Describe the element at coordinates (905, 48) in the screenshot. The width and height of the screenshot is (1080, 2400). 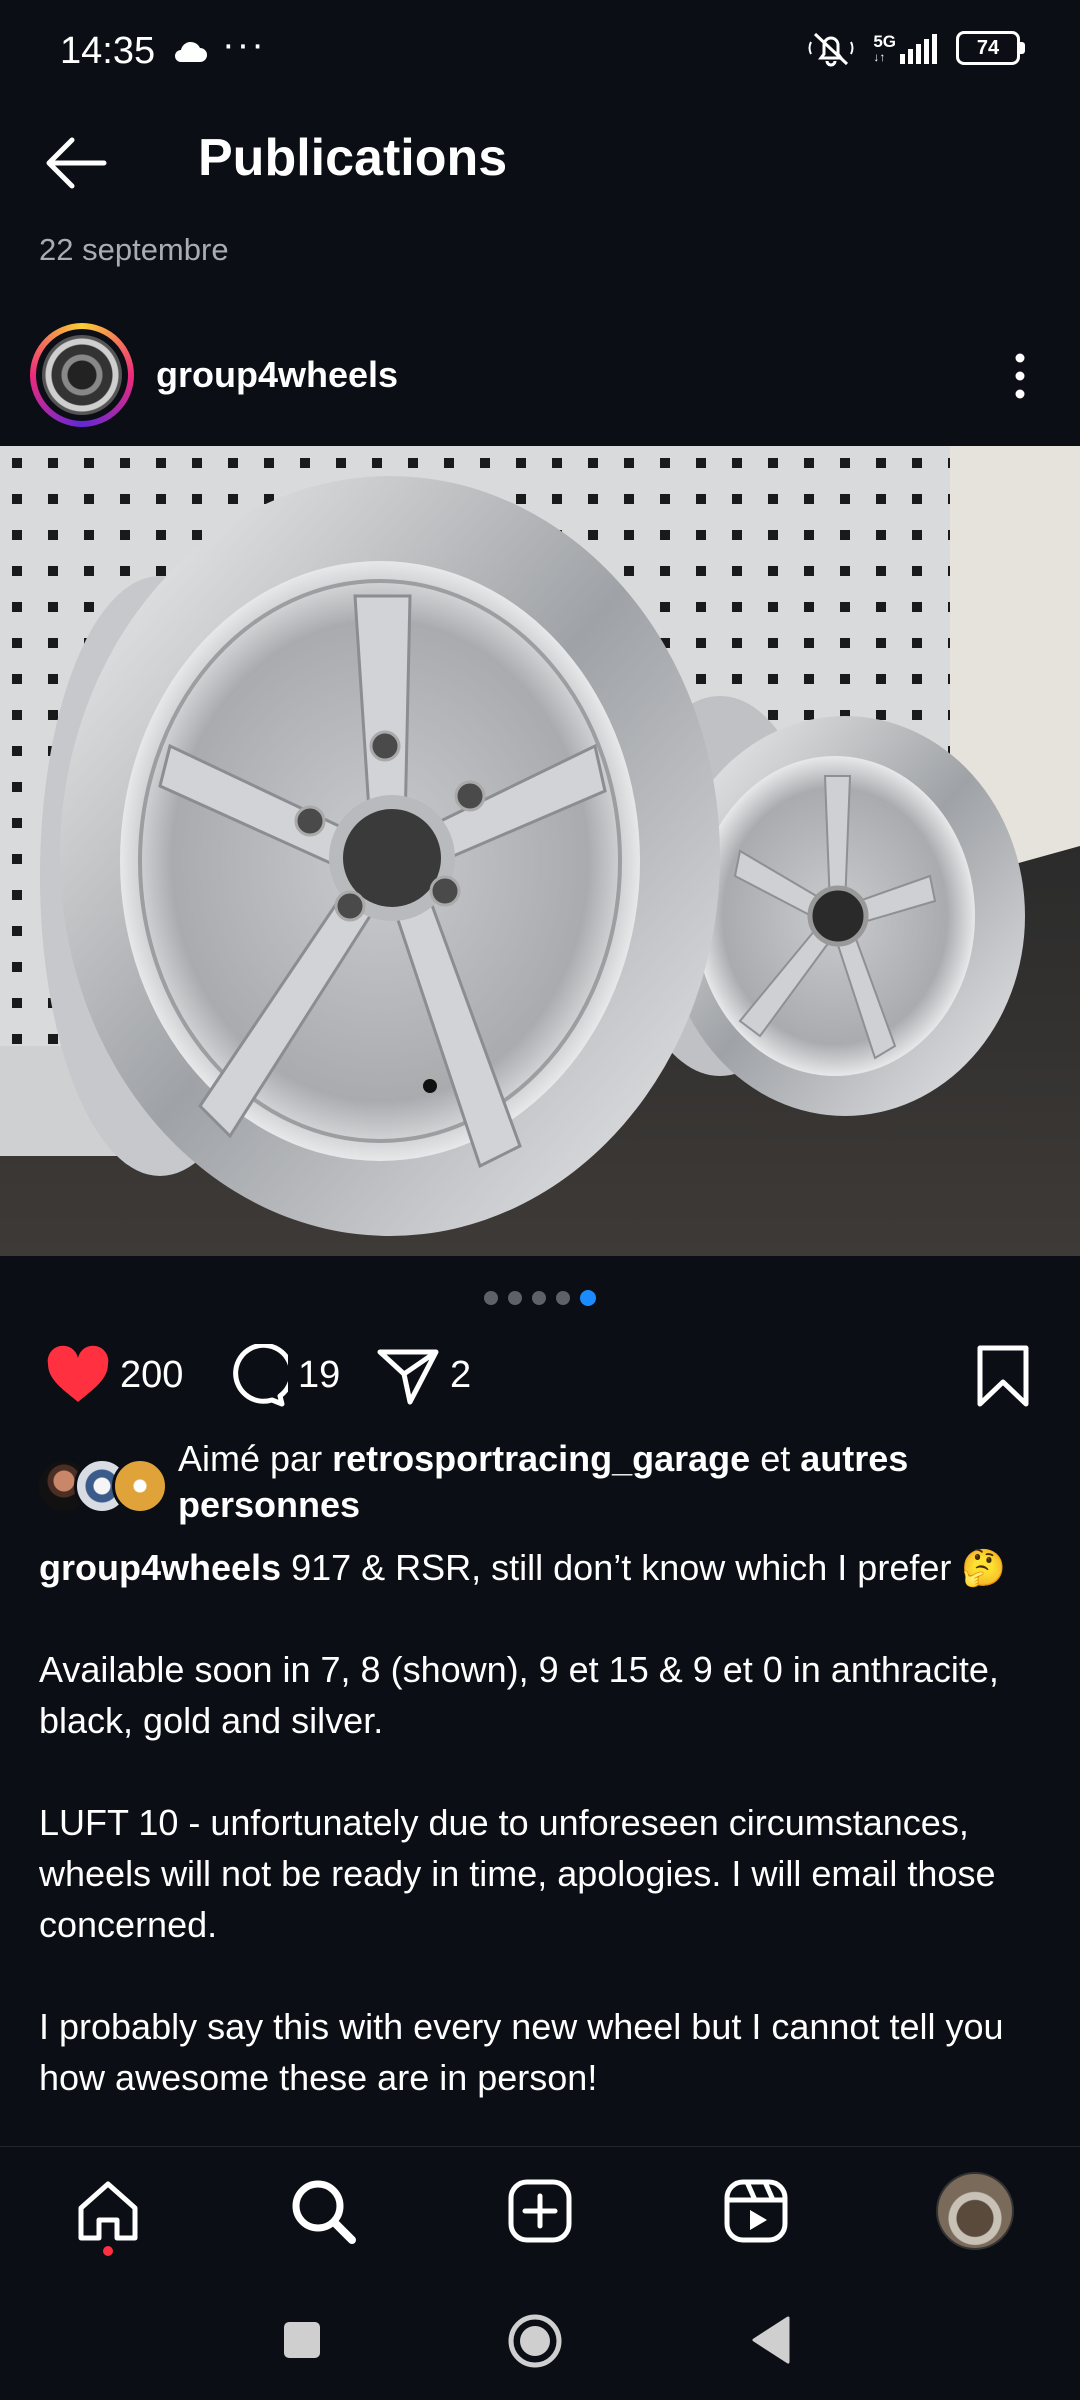
I see `signal-icon: 5G ↓↑` at that location.